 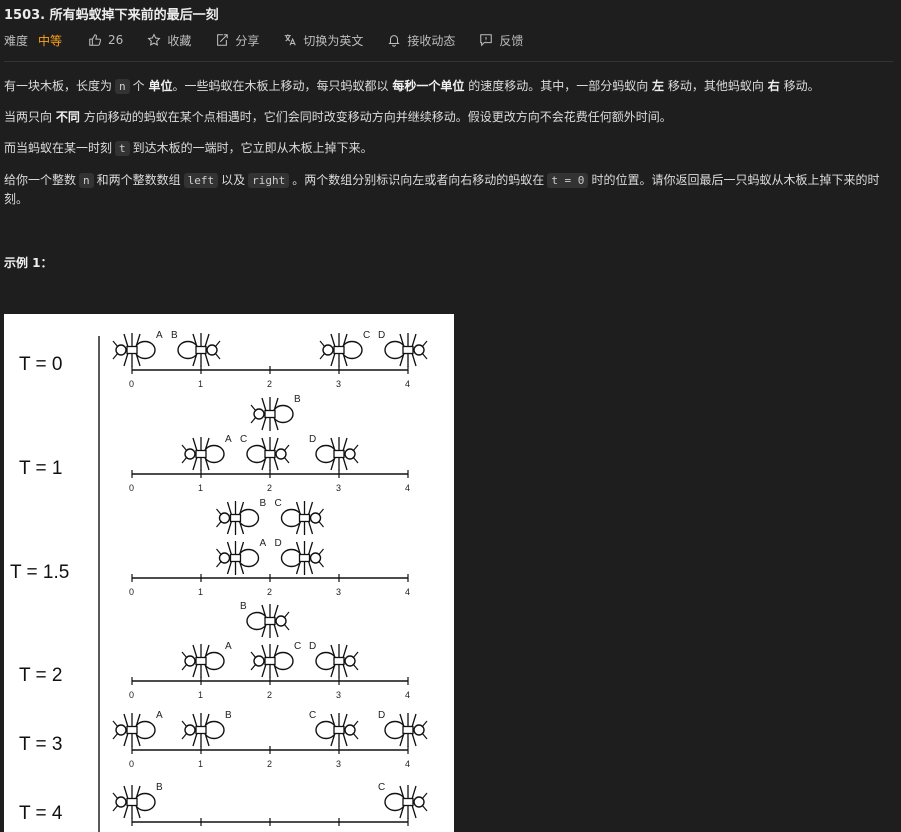 What do you see at coordinates (40, 468) in the screenshot?
I see `time-label: T = 1` at bounding box center [40, 468].